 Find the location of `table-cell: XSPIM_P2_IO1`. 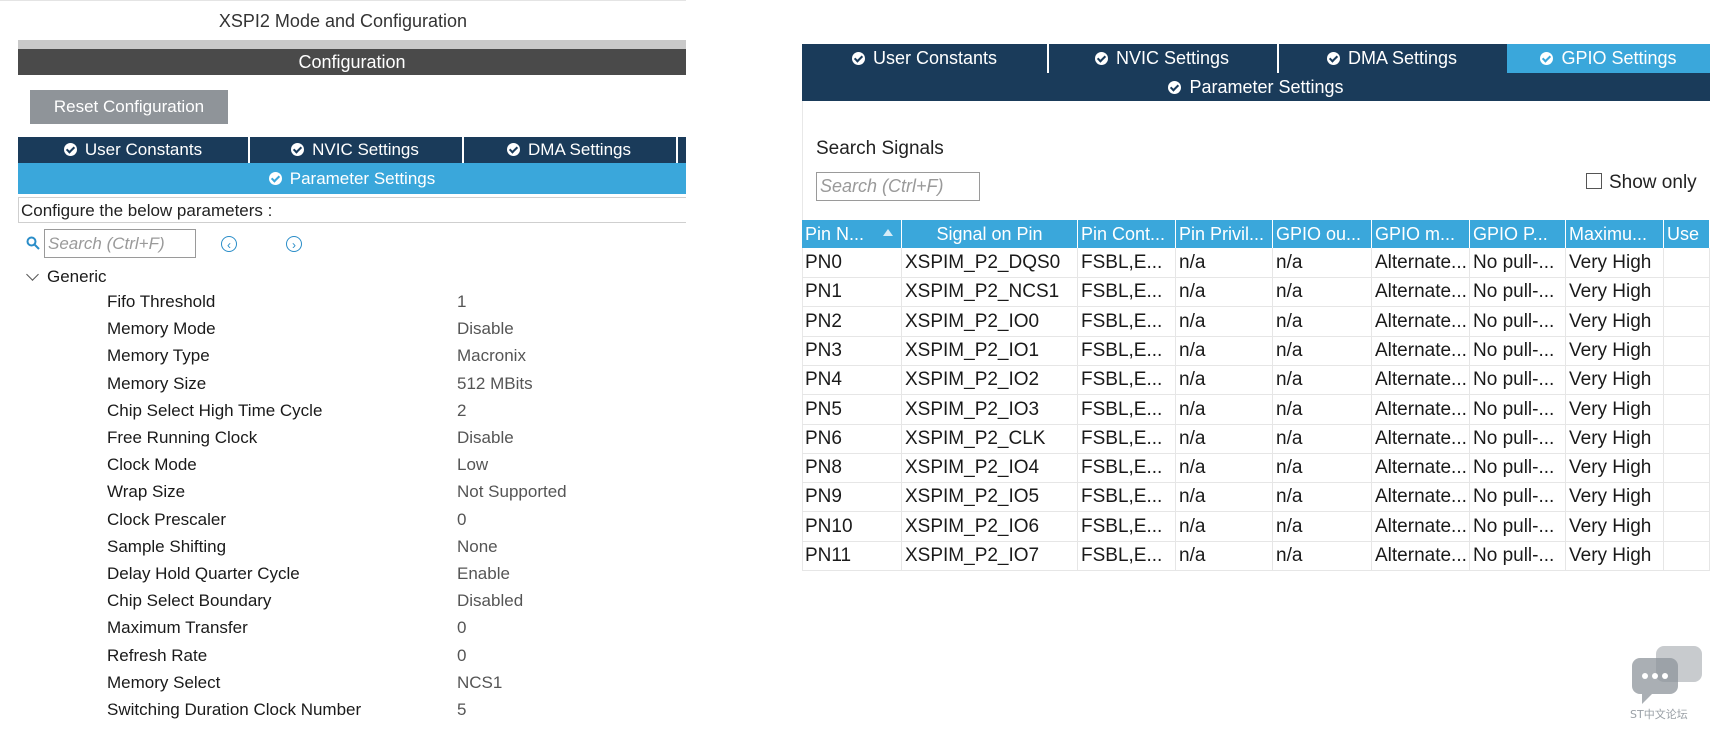

table-cell: XSPIM_P2_IO1 is located at coordinates (990, 350).